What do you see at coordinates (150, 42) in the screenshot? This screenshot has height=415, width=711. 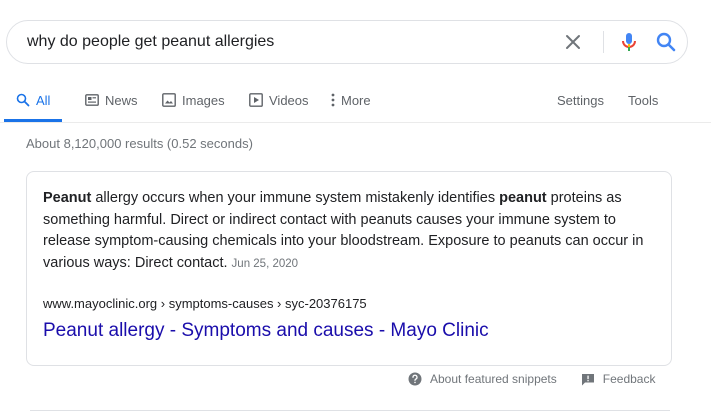 I see `search-input: why do people get peanut allergies` at bounding box center [150, 42].